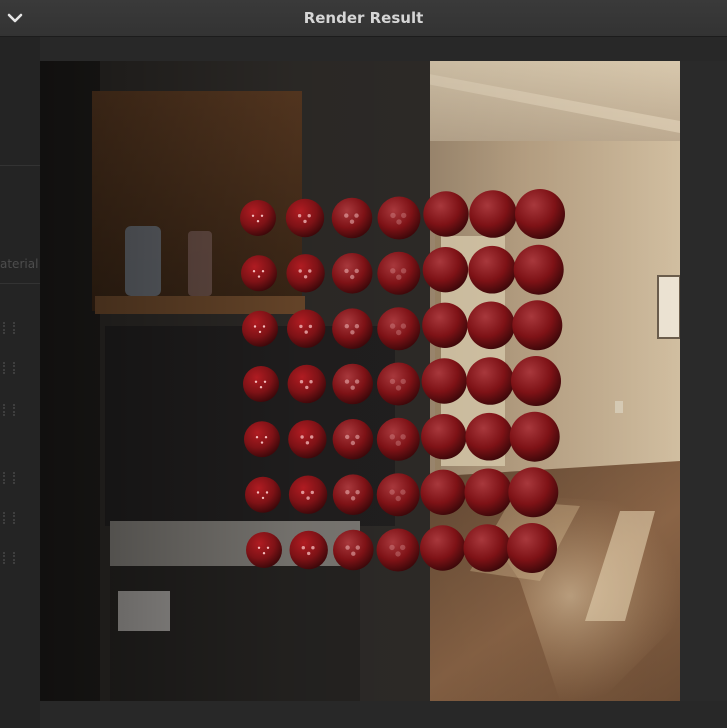 This screenshot has height=728, width=727. Describe the element at coordinates (20, 382) in the screenshot. I see `background-panel` at that location.